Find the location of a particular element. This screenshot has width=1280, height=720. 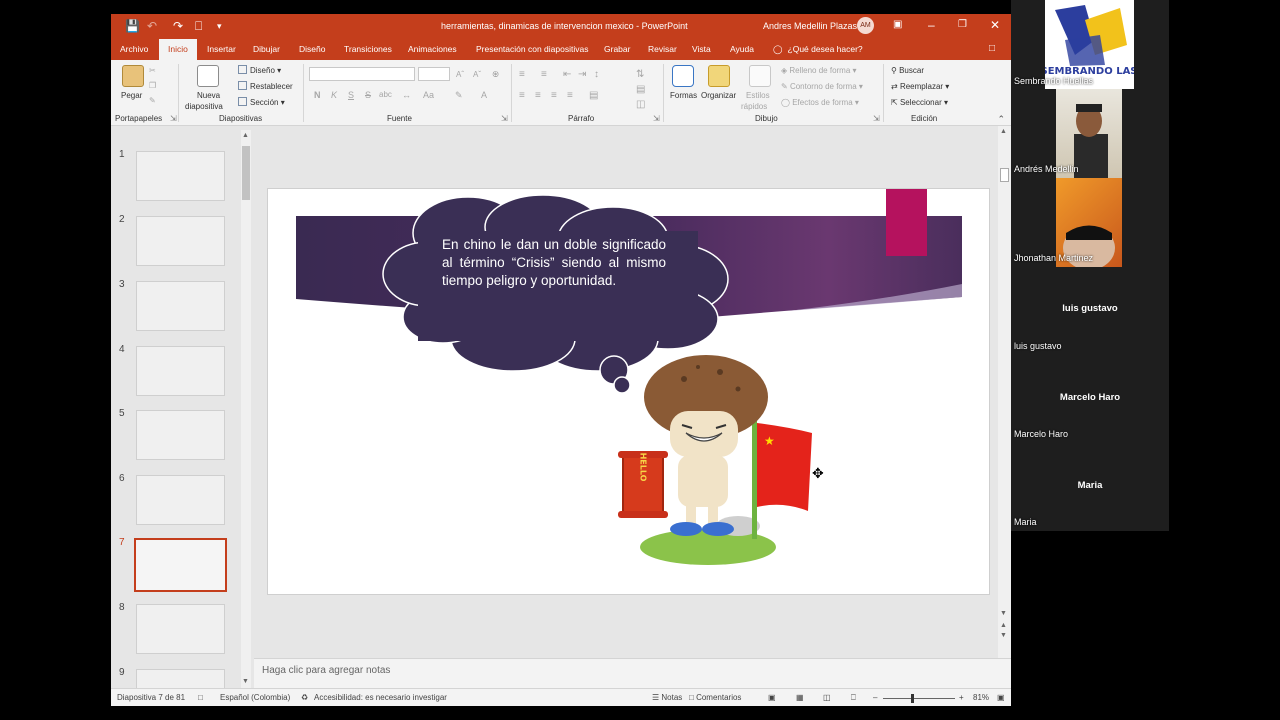

next-slide-icon: ▼ is located at coordinates (1003, 635).